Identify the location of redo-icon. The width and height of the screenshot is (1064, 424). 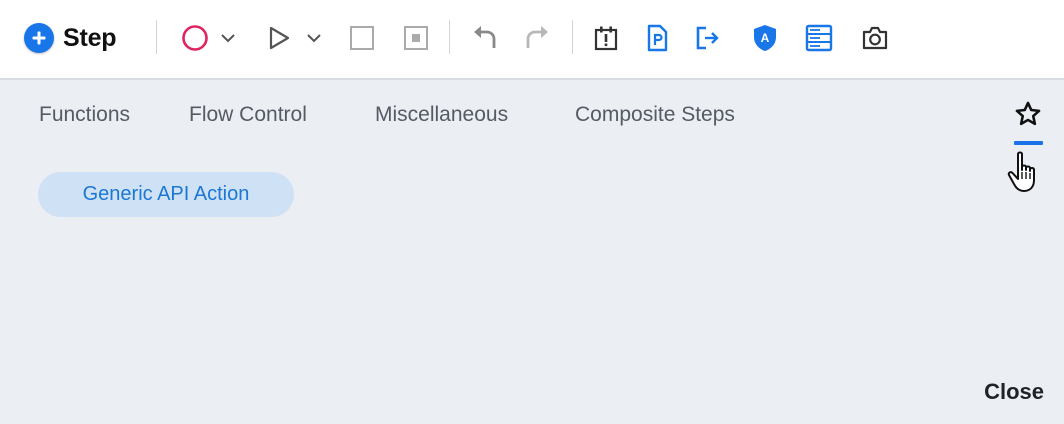
(537, 38).